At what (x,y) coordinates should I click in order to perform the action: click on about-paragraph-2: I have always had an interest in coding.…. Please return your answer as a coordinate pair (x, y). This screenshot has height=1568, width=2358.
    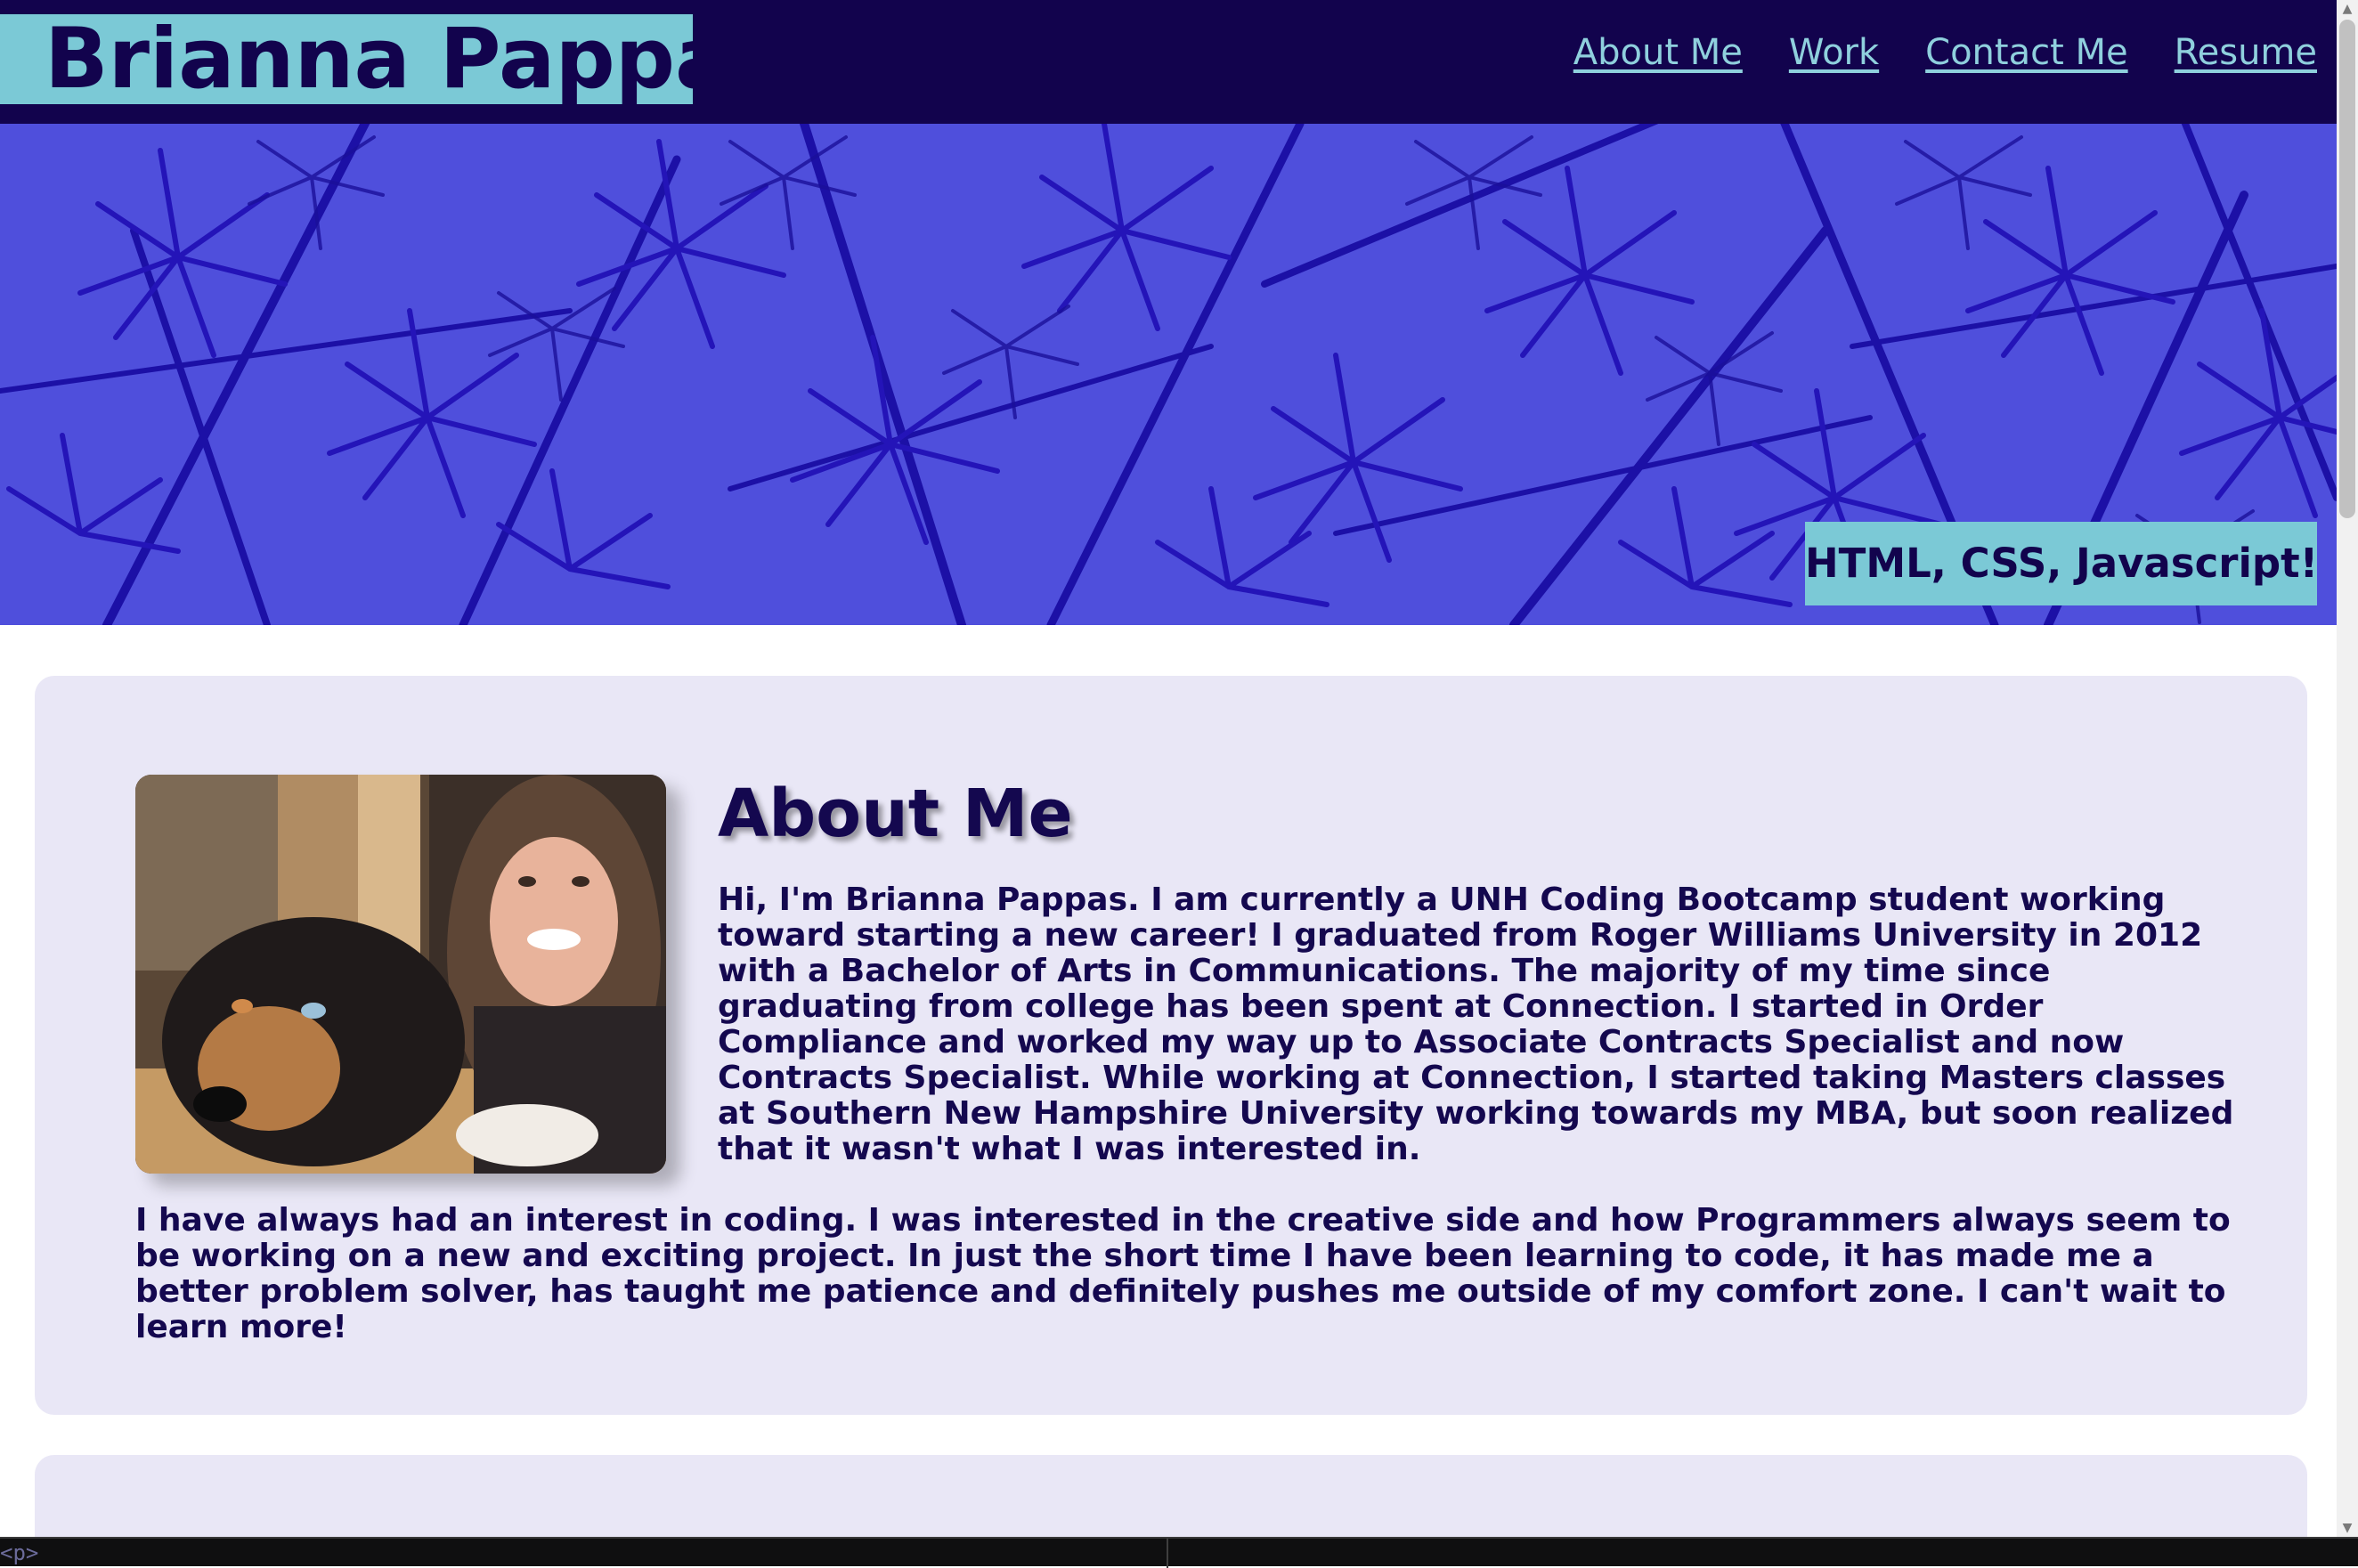
    Looking at the image, I should click on (1183, 1273).